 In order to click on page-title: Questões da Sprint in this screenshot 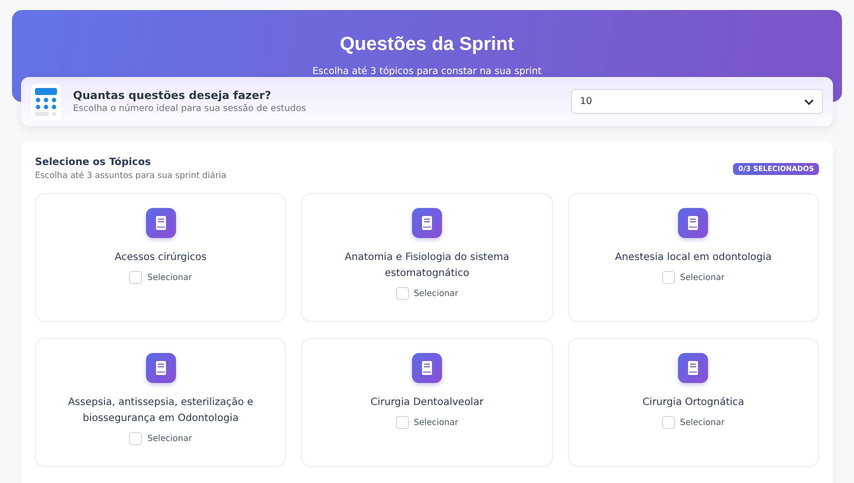, I will do `click(427, 45)`.